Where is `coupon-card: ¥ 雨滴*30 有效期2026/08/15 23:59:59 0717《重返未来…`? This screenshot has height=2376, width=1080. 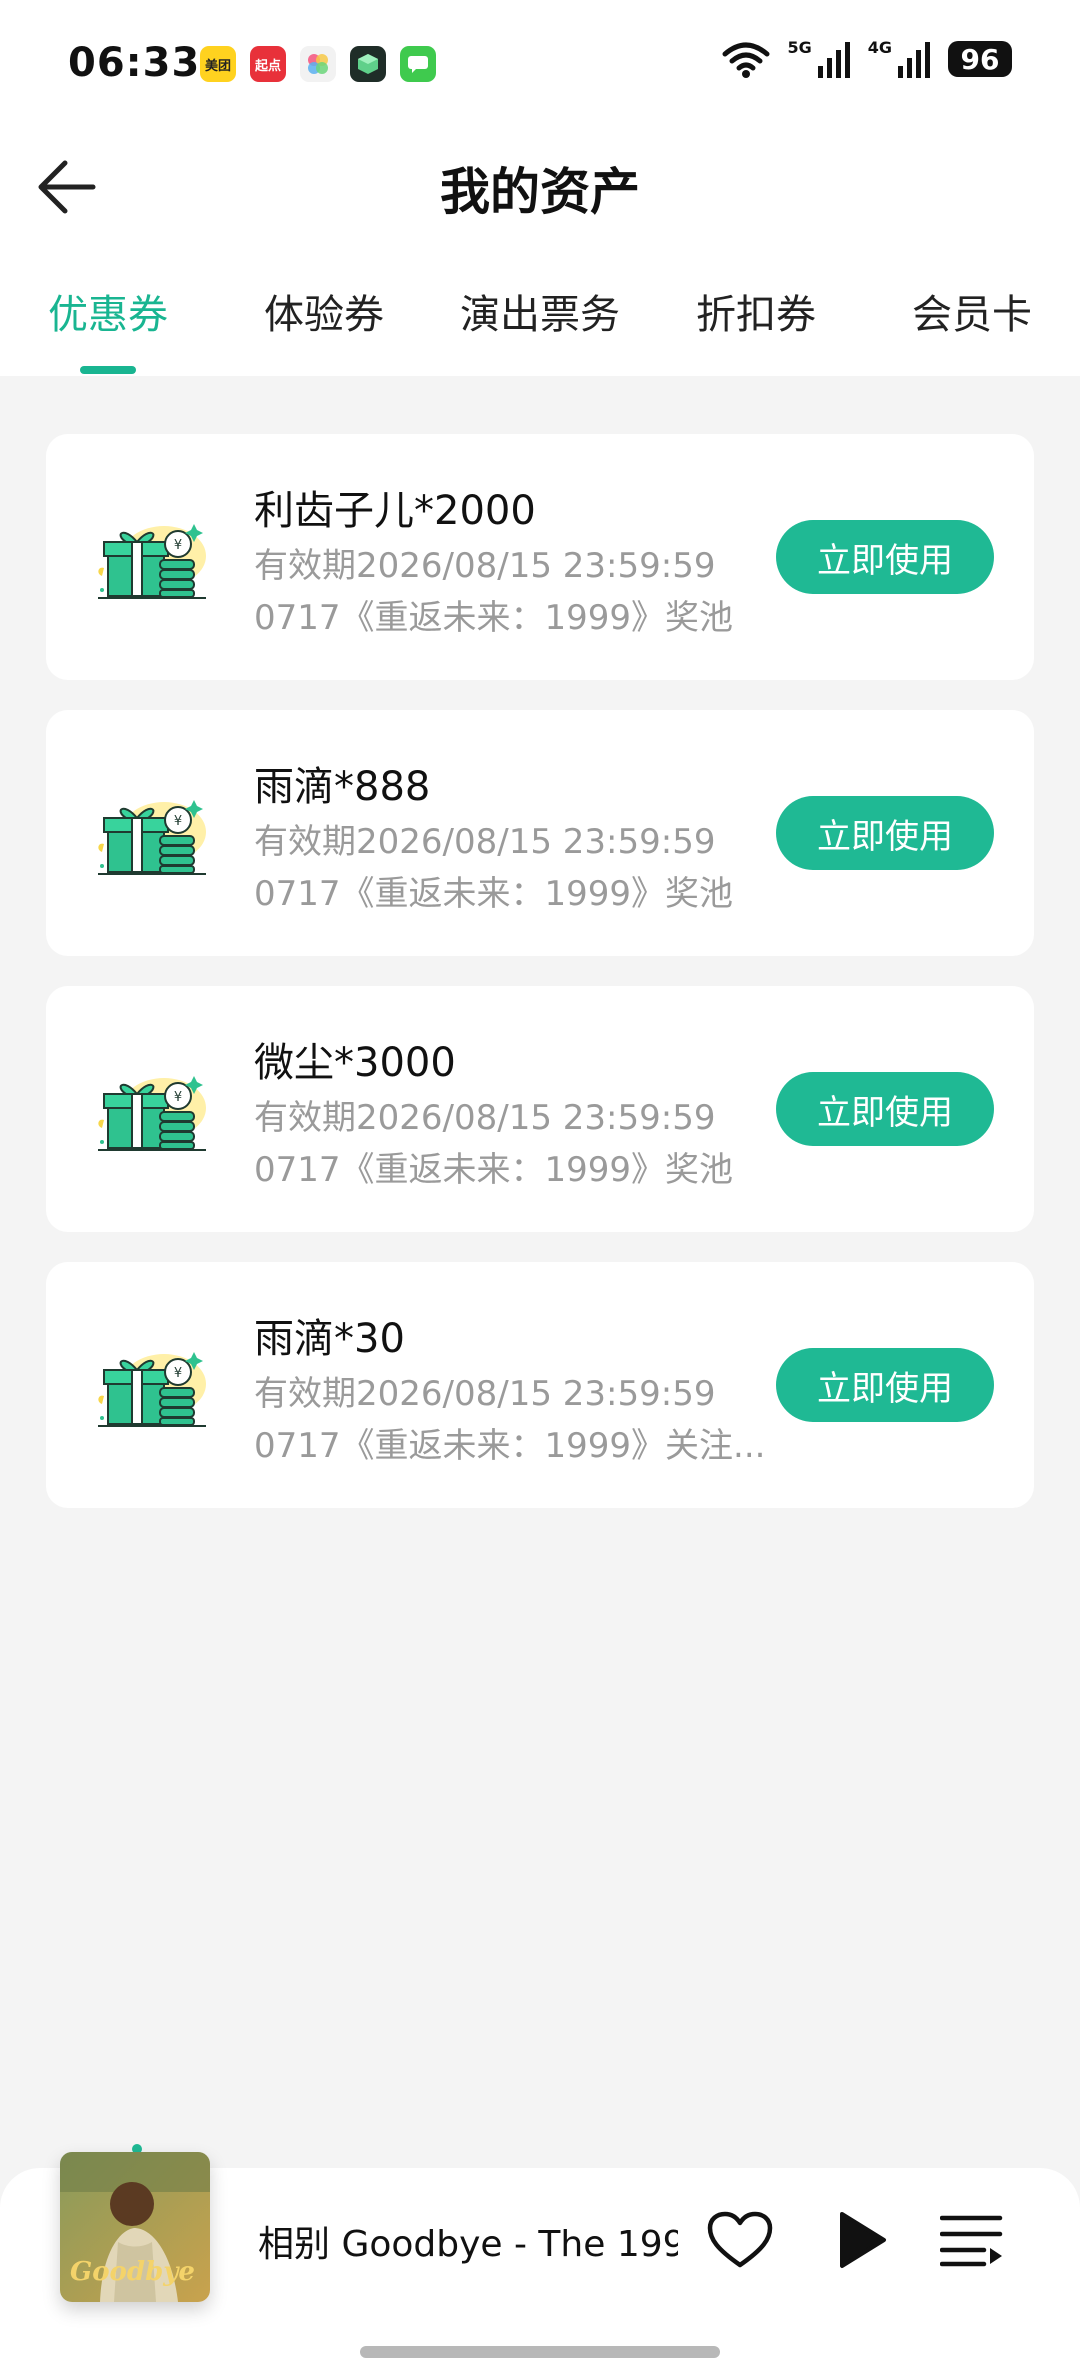 coupon-card: ¥ 雨滴*30 有效期2026/08/15 23:59:59 0717《重返未来… is located at coordinates (540, 1385).